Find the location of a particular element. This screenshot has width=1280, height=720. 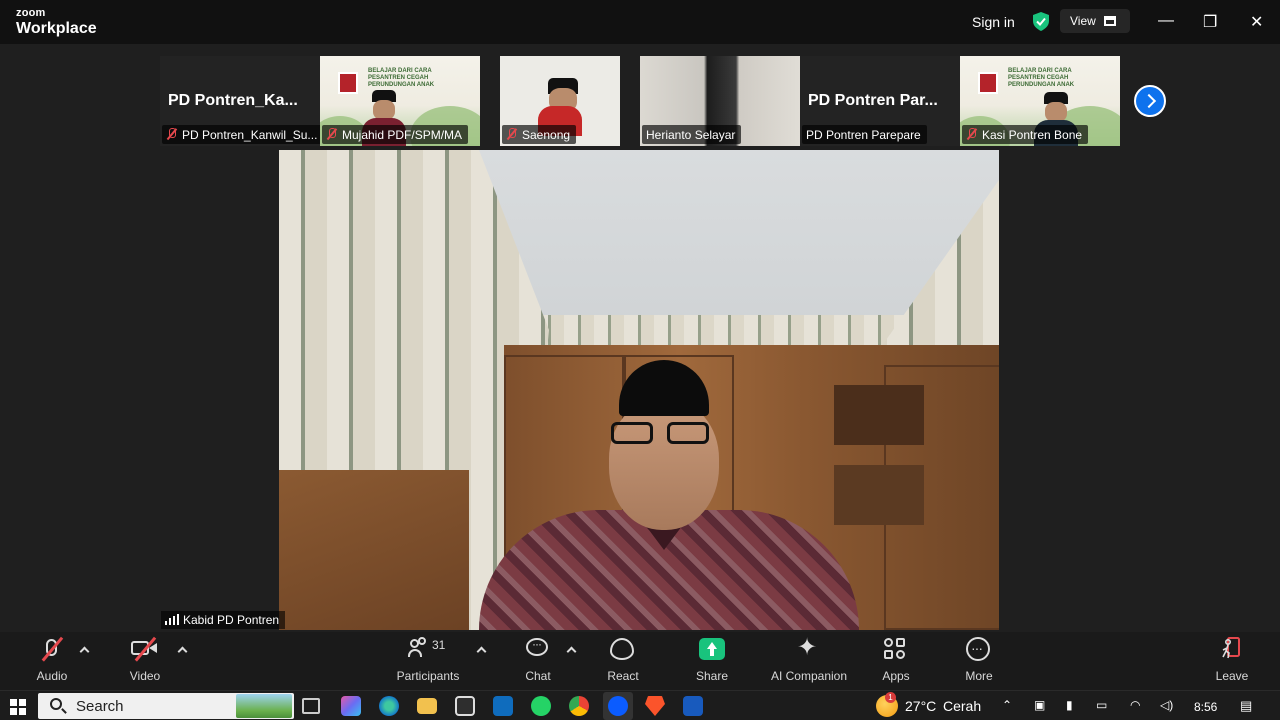

speaker-figure is located at coordinates (659, 495).